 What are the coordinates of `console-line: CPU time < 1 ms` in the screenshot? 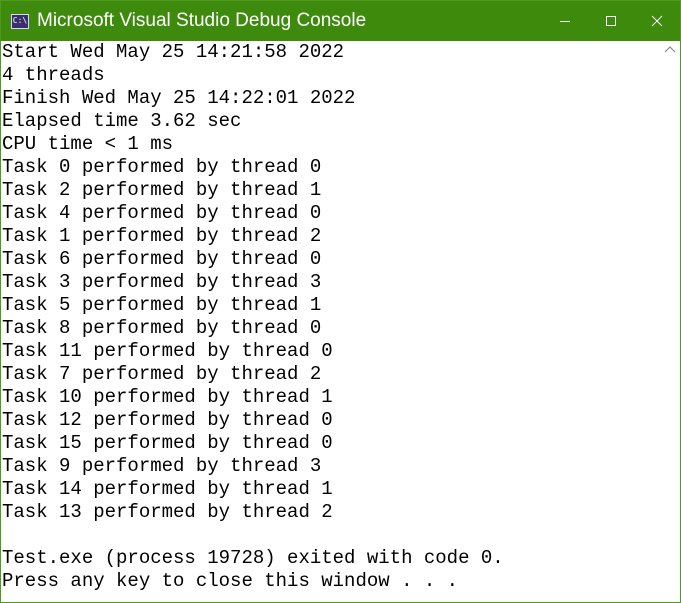 It's located at (88, 144).